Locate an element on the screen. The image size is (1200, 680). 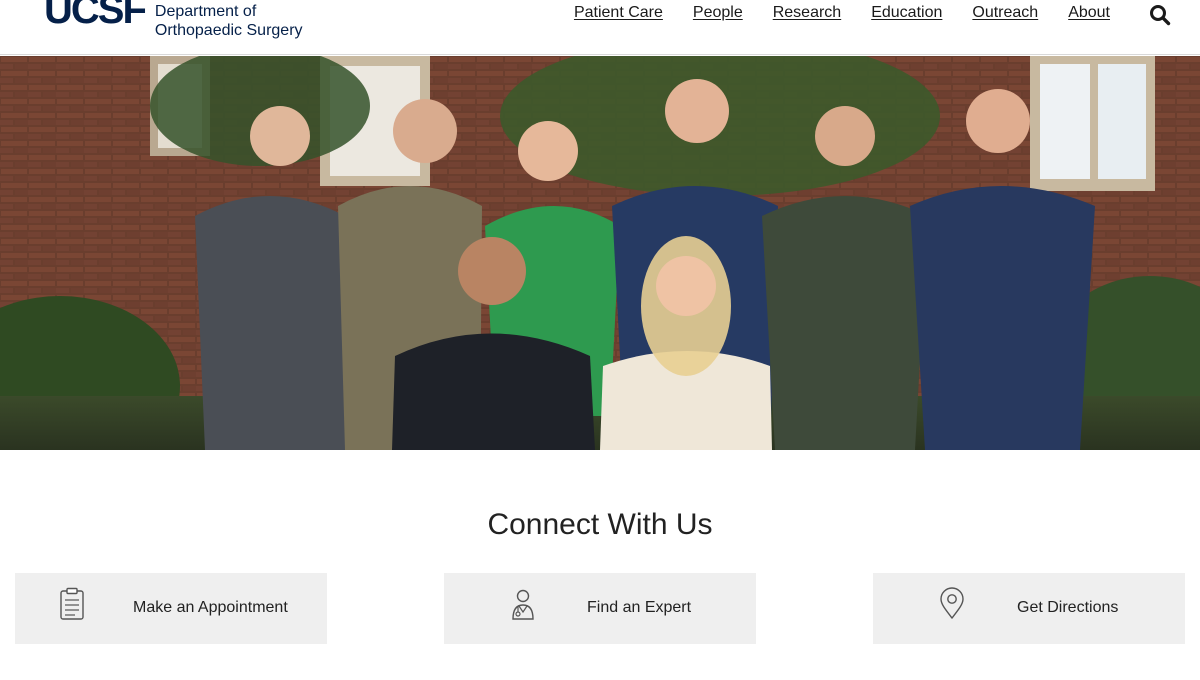
find-expert-card: Find an Expert is located at coordinates (600, 608).